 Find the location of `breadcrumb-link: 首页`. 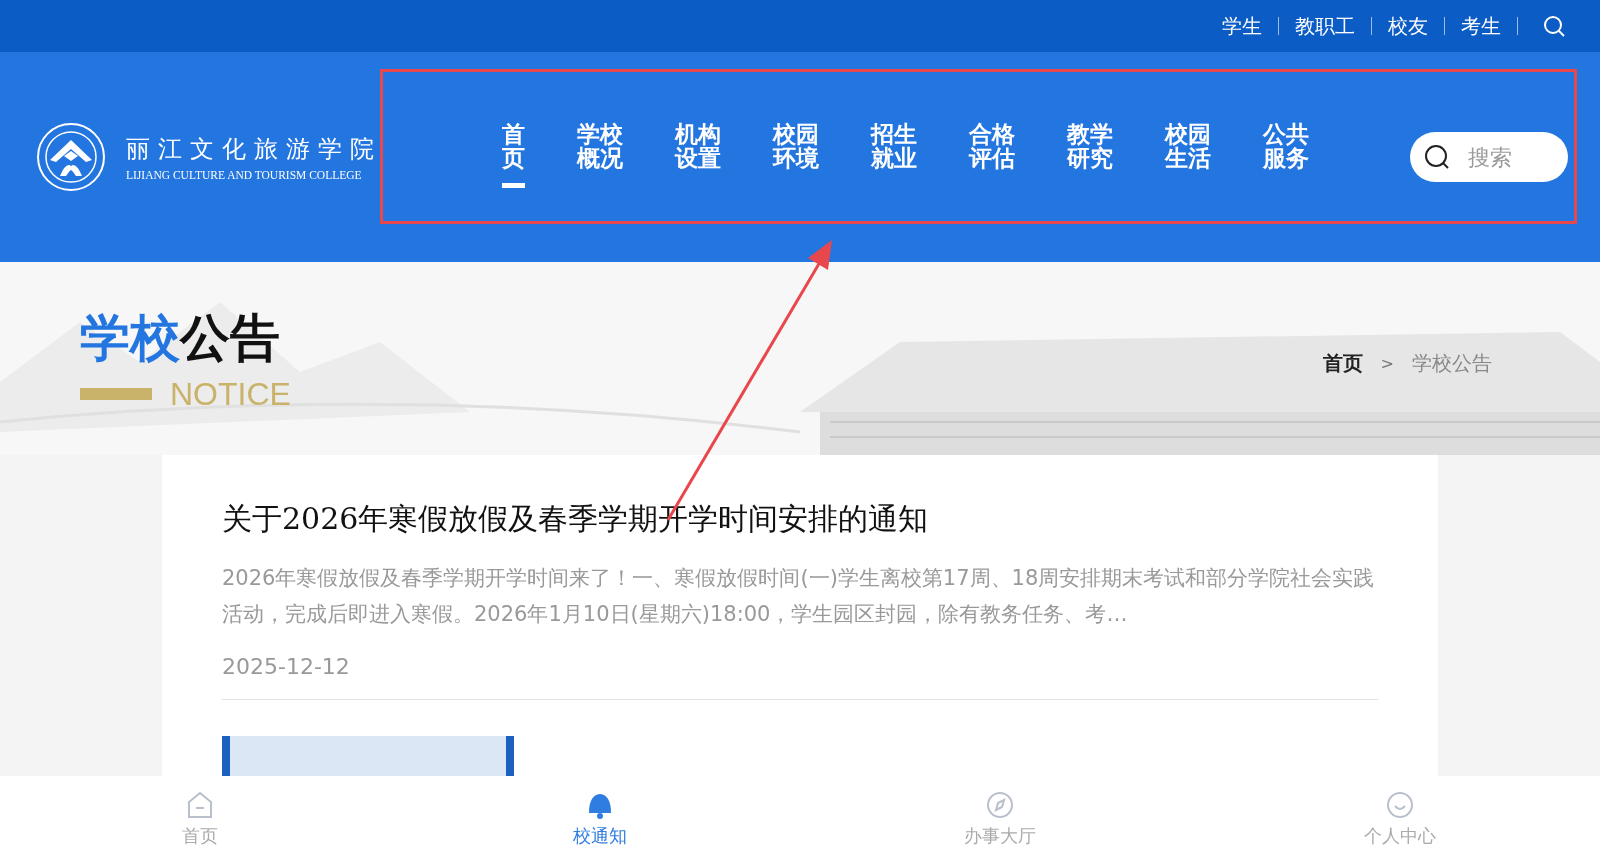

breadcrumb-link: 首页 is located at coordinates (1342, 363).